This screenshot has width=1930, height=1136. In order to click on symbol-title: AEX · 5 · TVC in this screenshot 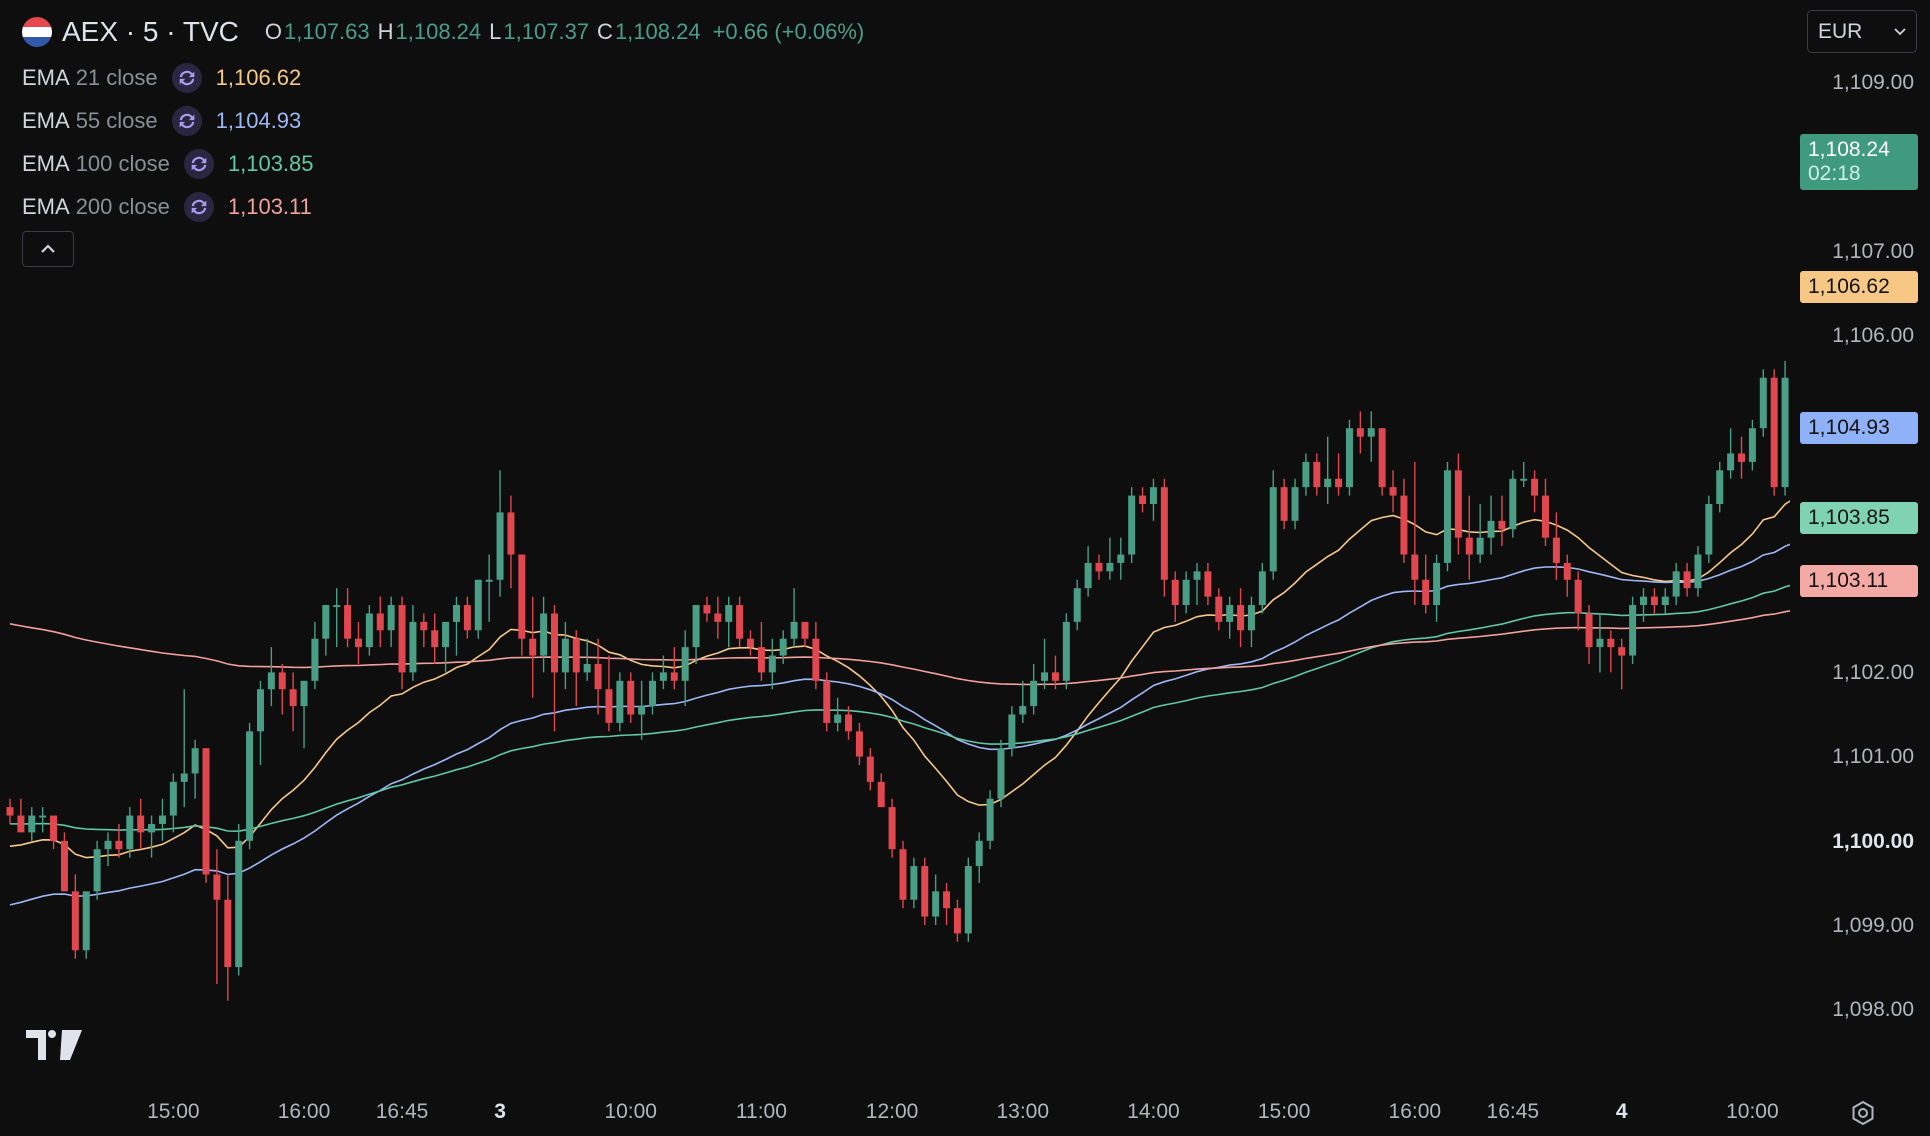, I will do `click(150, 32)`.